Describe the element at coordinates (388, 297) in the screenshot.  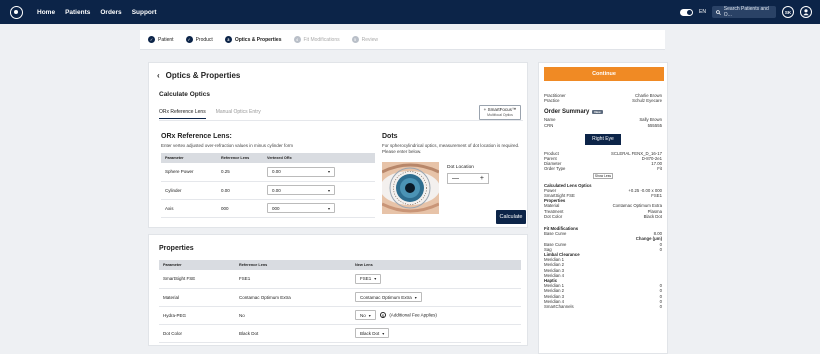
I see `material-select: Contamac Optimum Extra ▾` at that location.